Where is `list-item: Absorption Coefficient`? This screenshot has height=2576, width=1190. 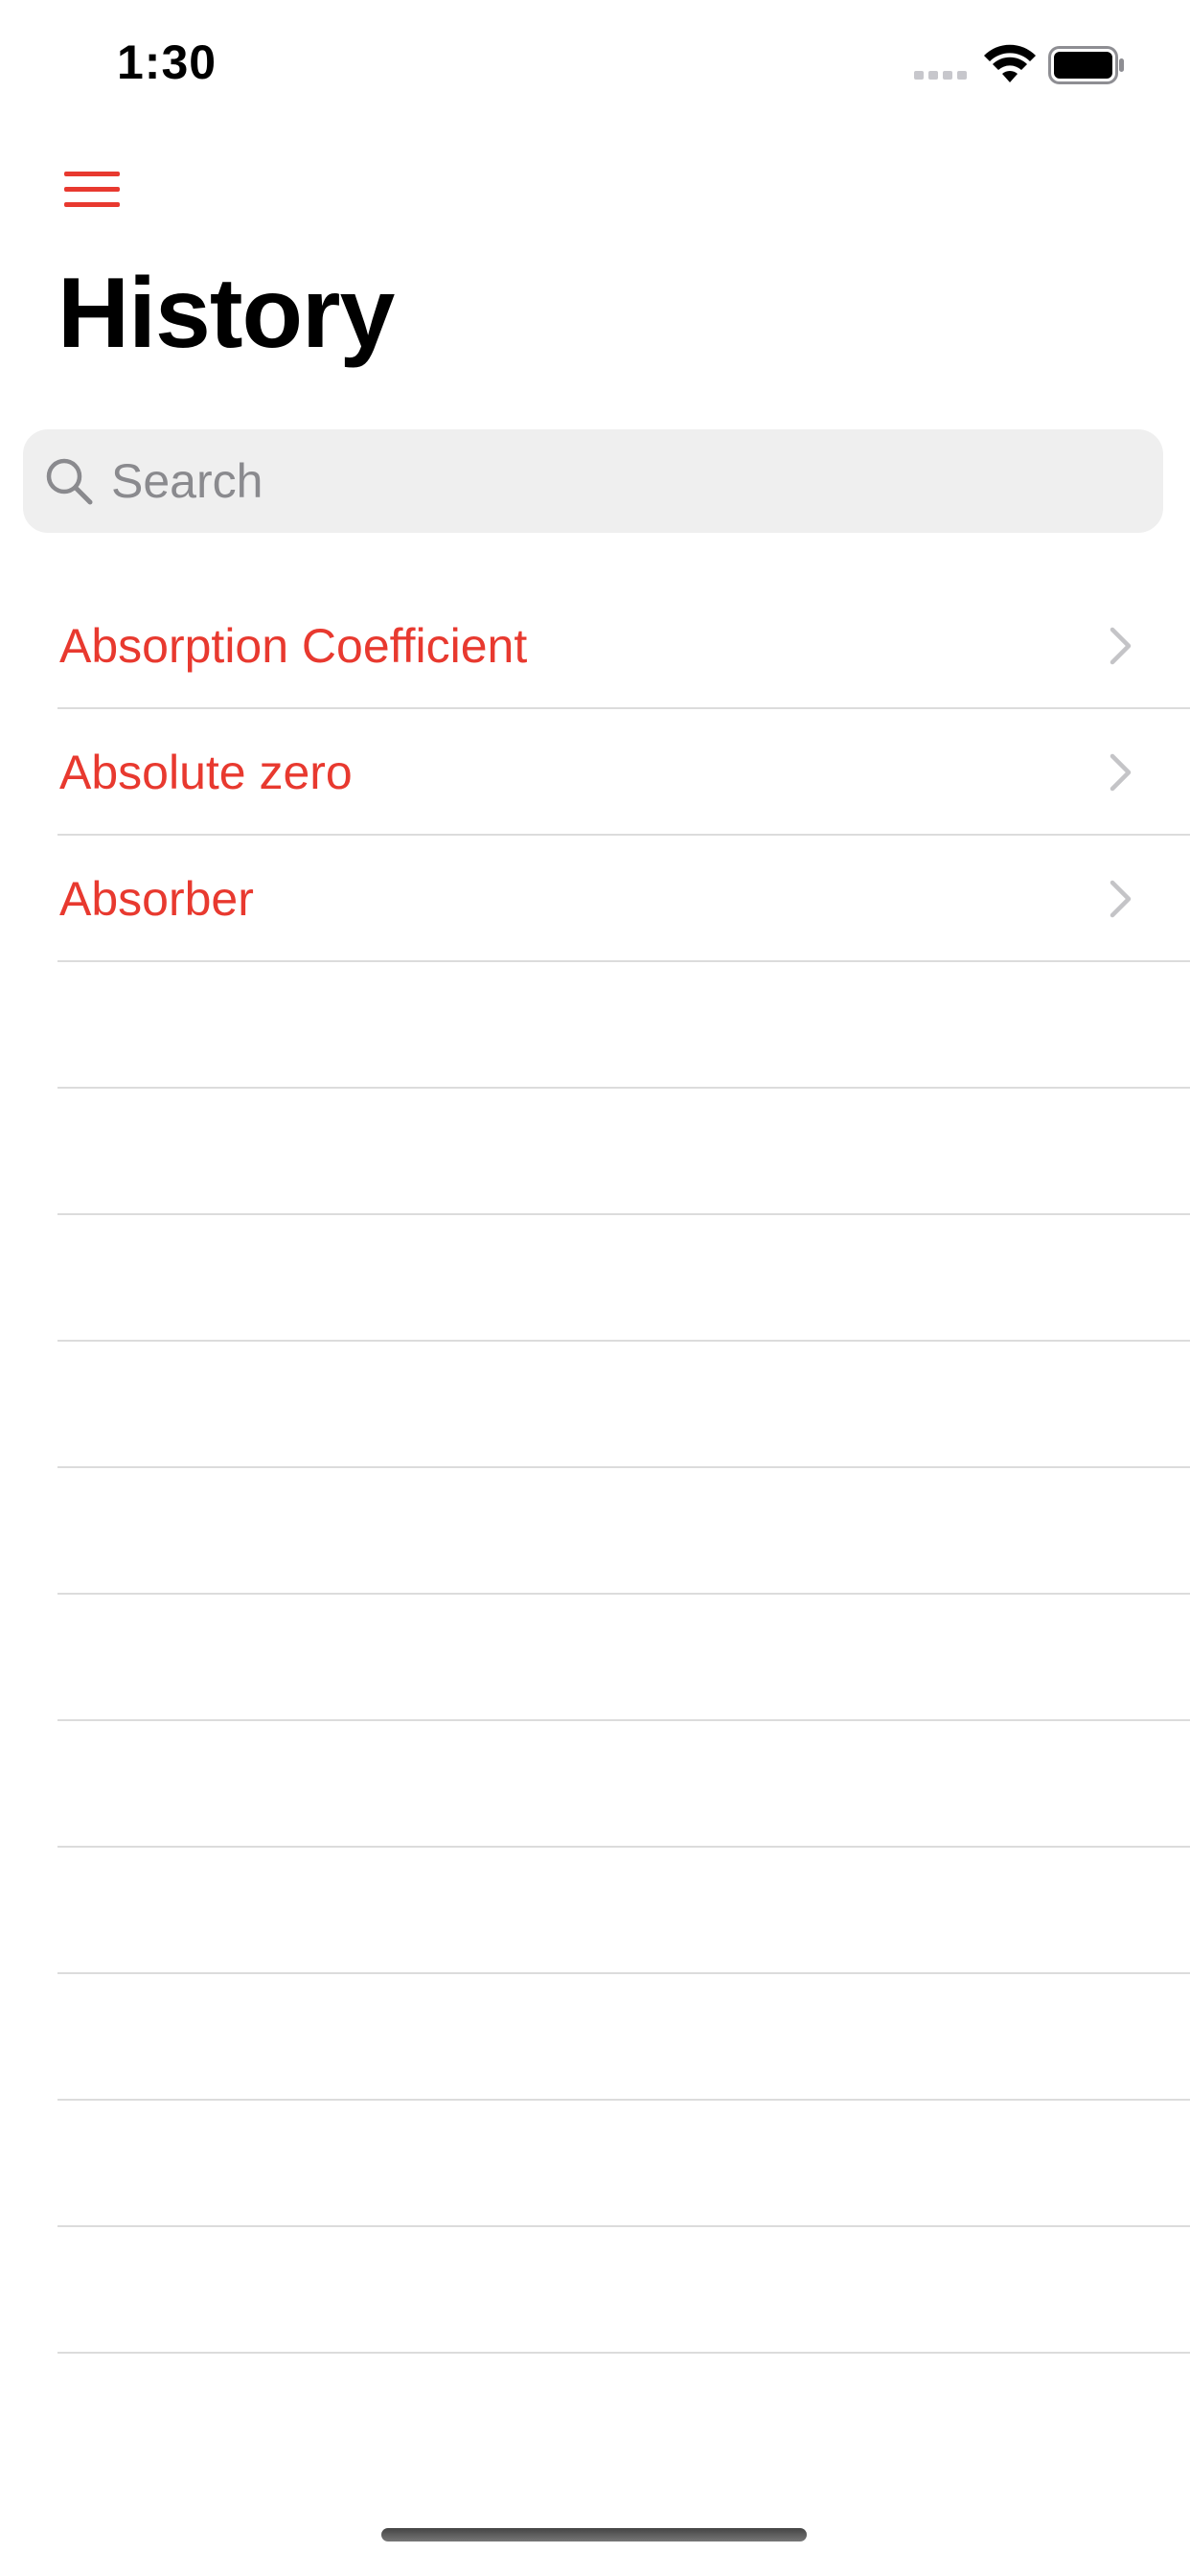
list-item: Absorption Coefficient is located at coordinates (595, 646).